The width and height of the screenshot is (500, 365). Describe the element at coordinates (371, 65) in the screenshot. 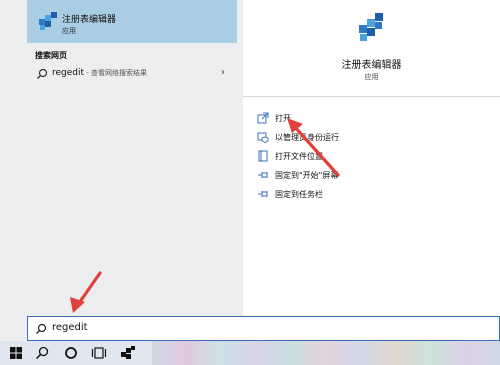

I see `app-title: 注册表编辑器` at that location.